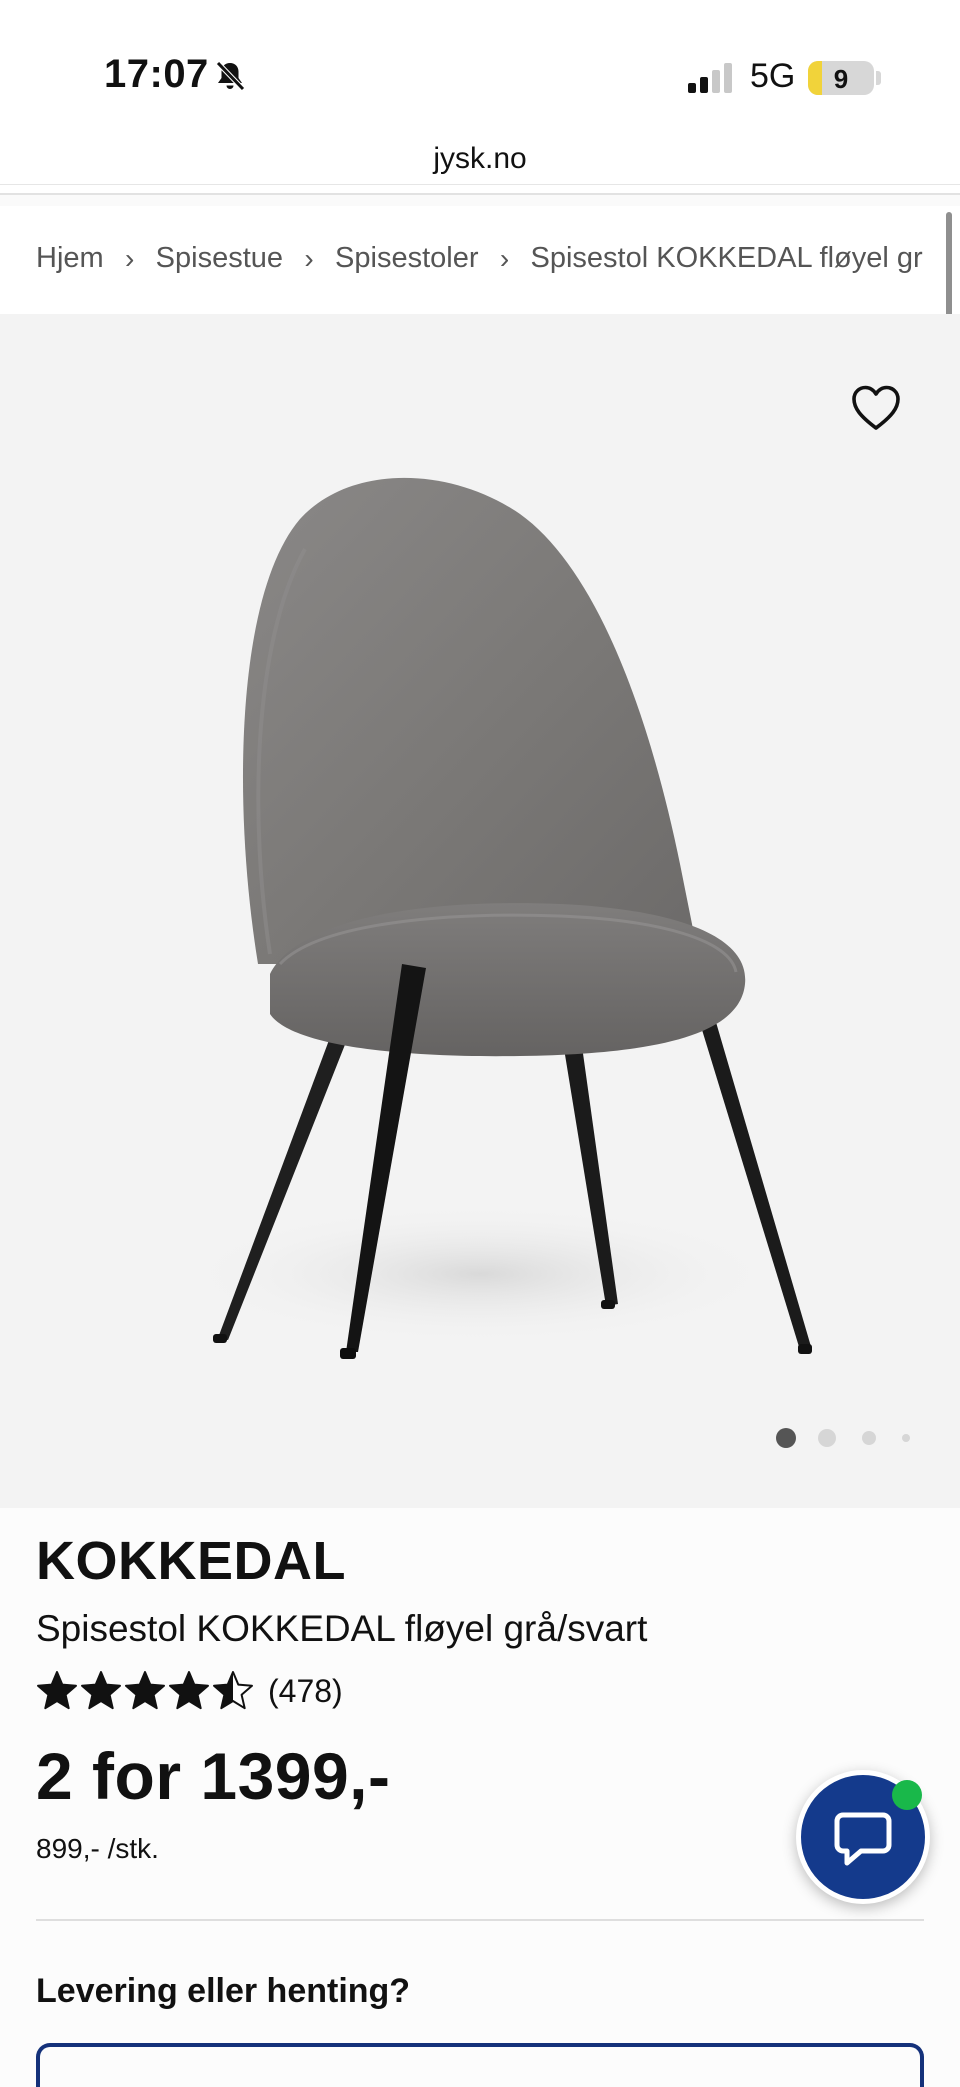 The height and width of the screenshot is (2087, 960). I want to click on product-price: 2 for 1399,-, so click(213, 1776).